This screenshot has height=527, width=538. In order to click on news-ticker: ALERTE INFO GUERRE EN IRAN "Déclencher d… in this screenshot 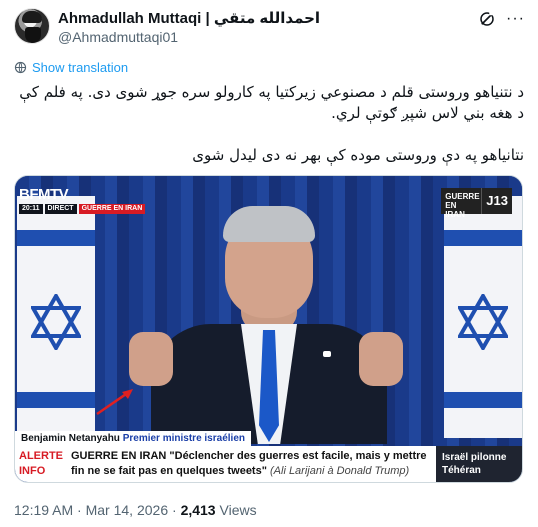, I will do `click(268, 464)`.